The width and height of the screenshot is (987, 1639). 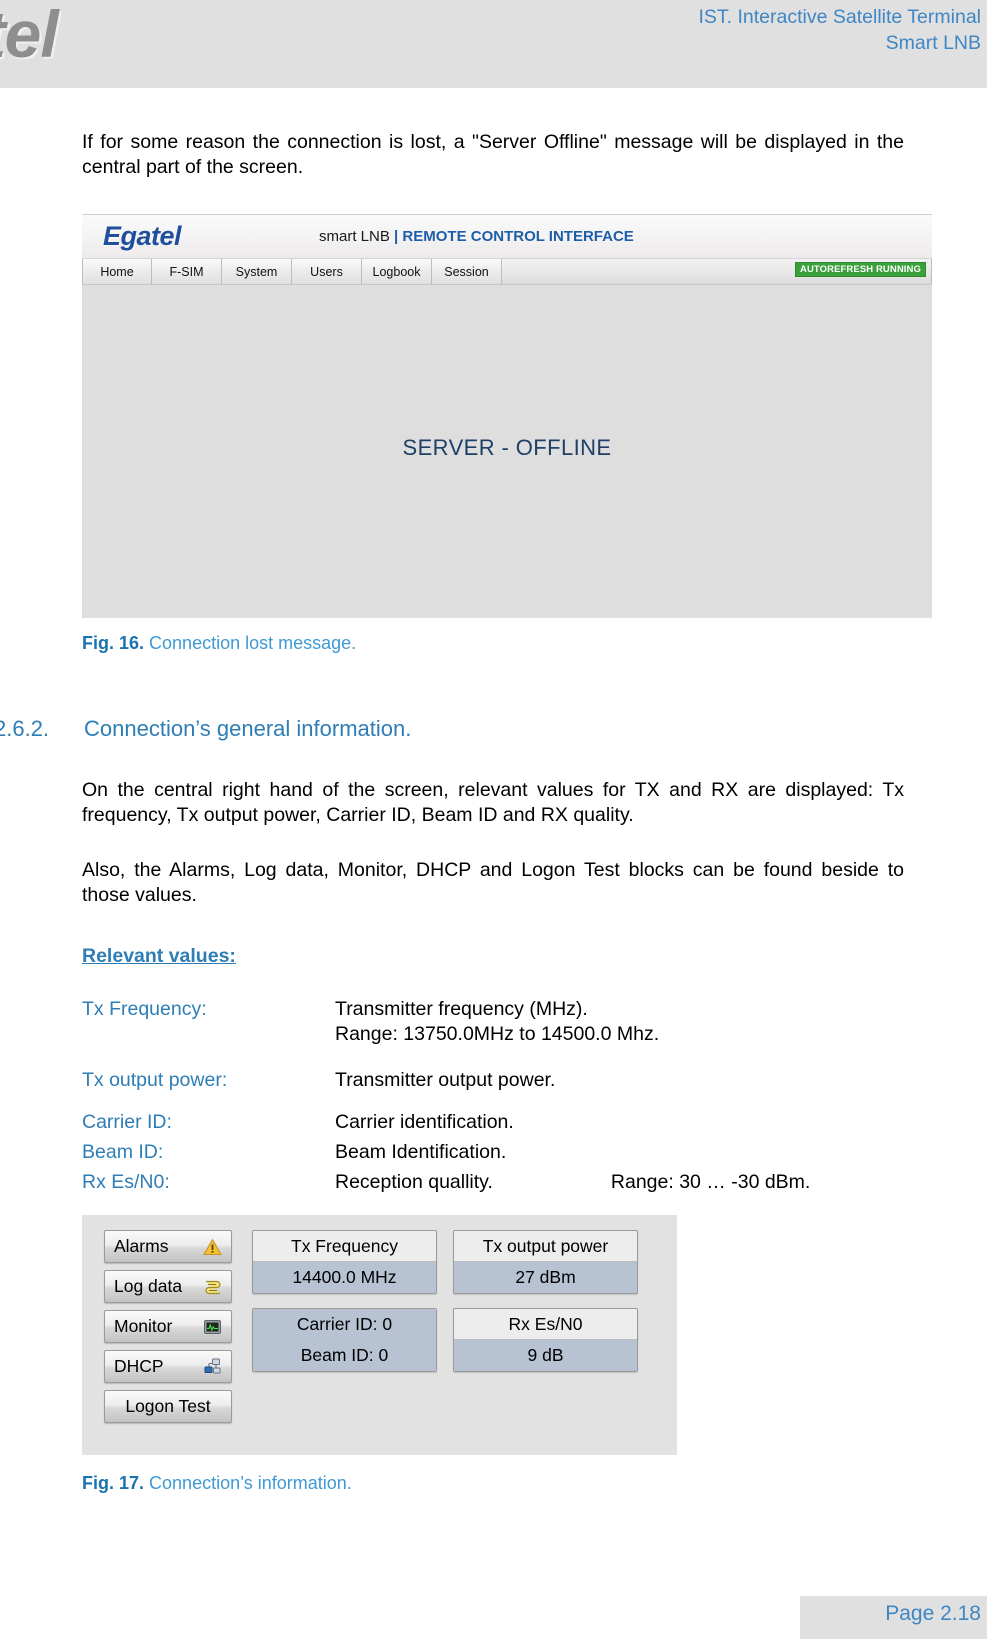 I want to click on header-title-line2: Smart LNB, so click(x=933, y=43).